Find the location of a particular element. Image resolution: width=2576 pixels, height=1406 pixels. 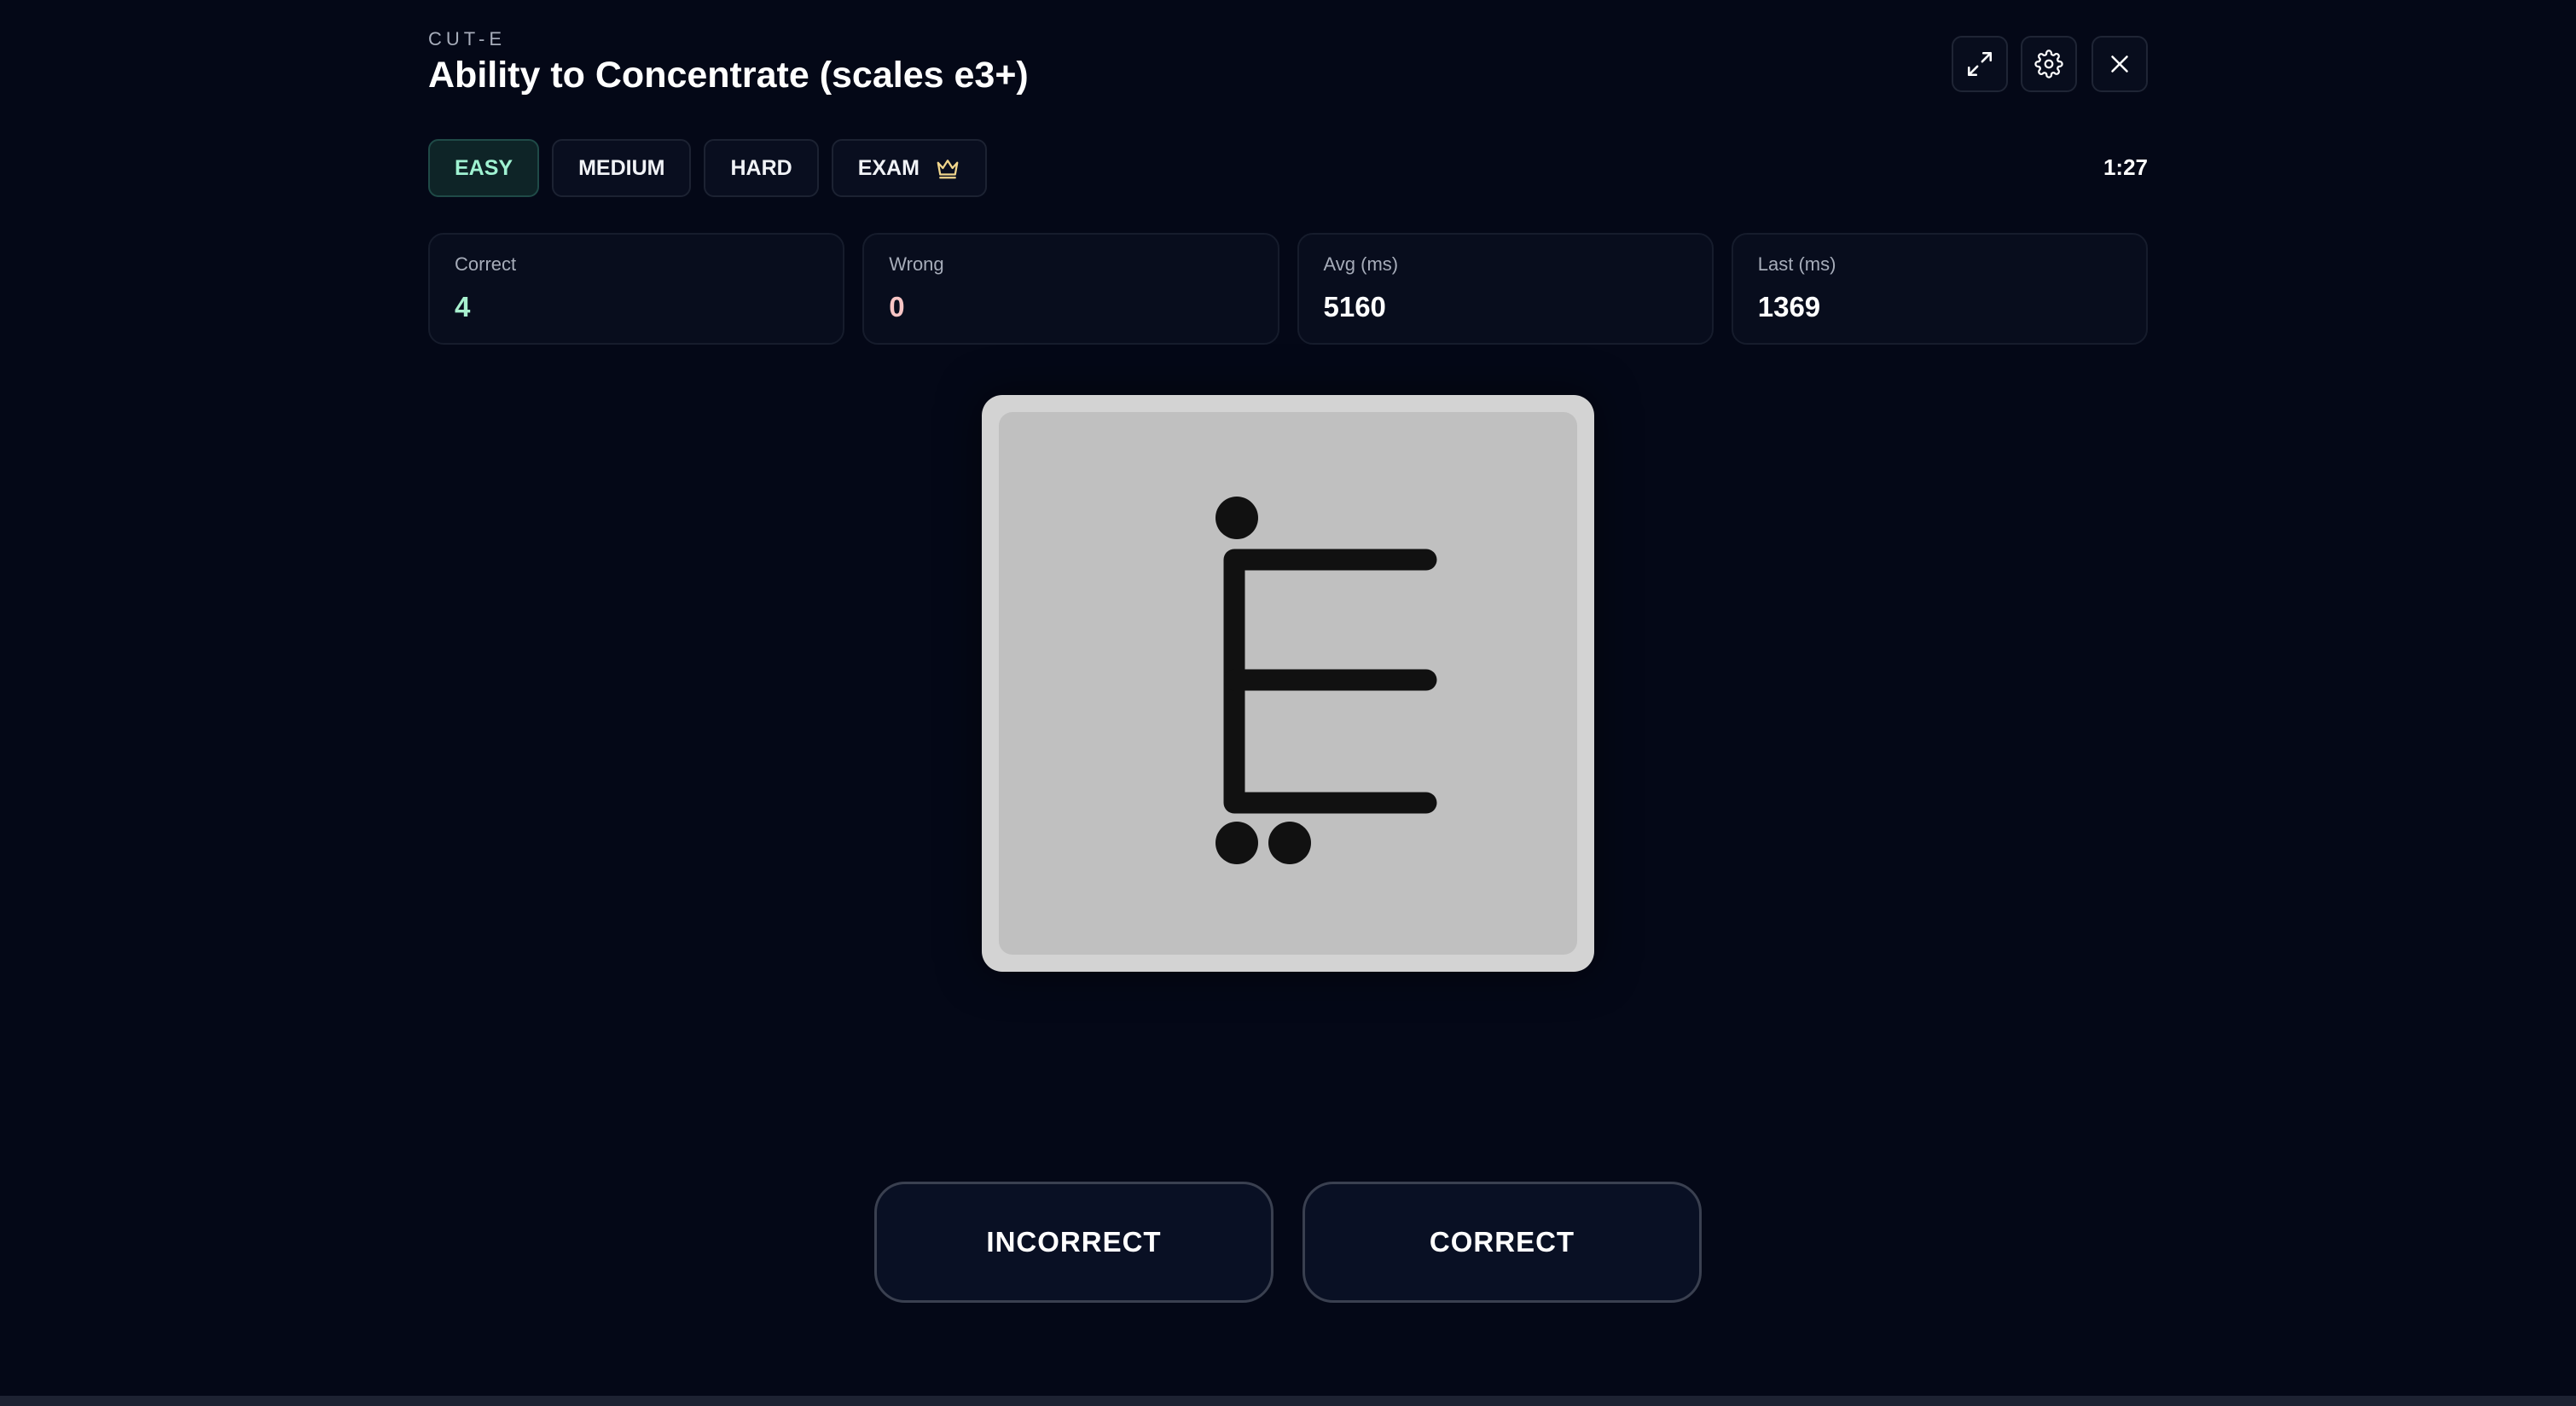

tab-medium: MEDIUM is located at coordinates (622, 168).